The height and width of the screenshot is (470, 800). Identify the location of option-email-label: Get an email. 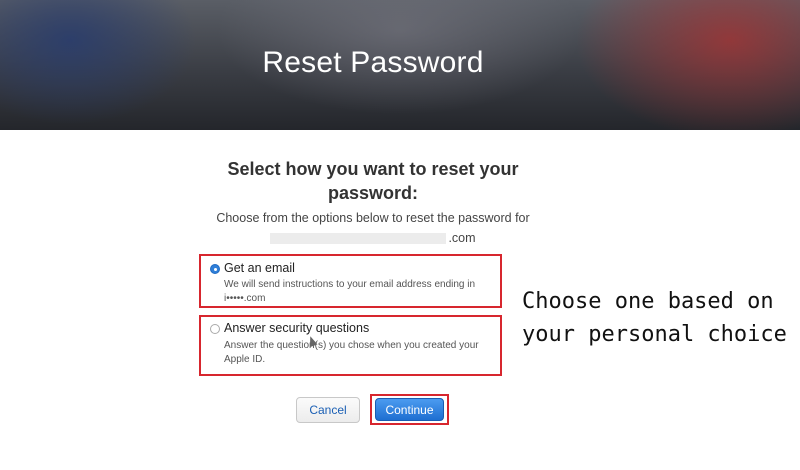
(259, 268).